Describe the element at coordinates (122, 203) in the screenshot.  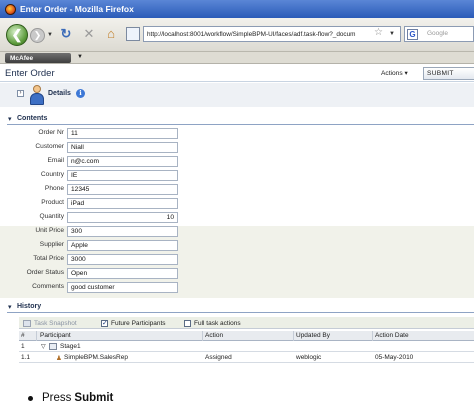
I see `product-input: iPad` at that location.